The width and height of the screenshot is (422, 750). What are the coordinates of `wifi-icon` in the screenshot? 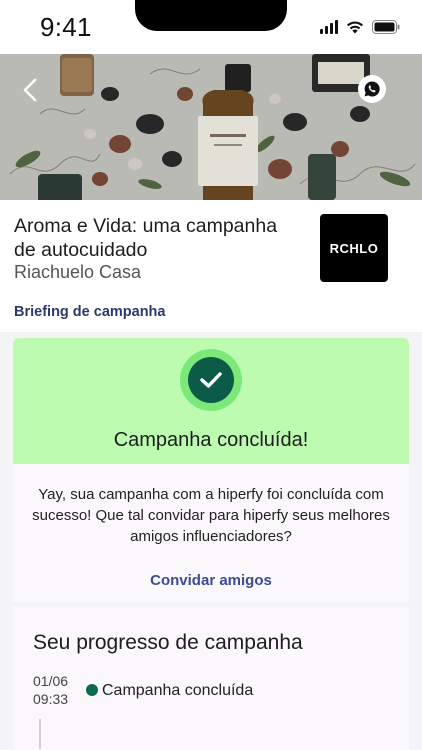 It's located at (355, 27).